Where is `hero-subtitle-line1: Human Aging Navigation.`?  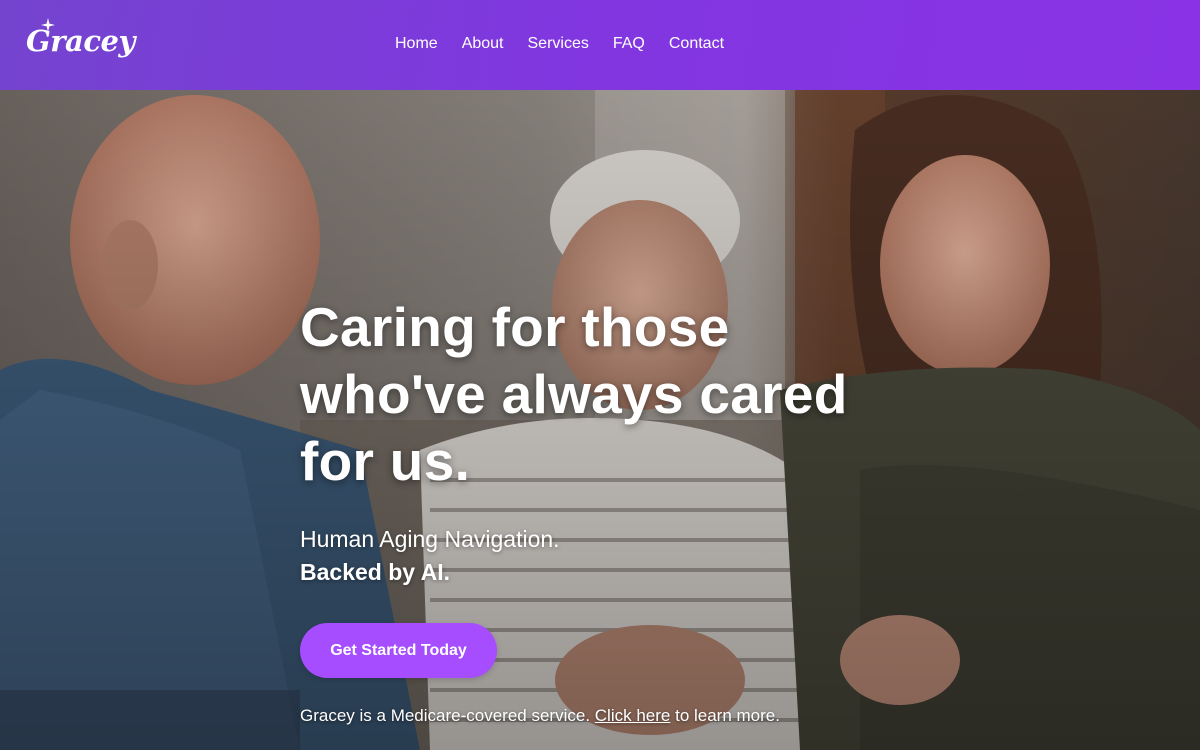
hero-subtitle-line1: Human Aging Navigation. is located at coordinates (430, 539).